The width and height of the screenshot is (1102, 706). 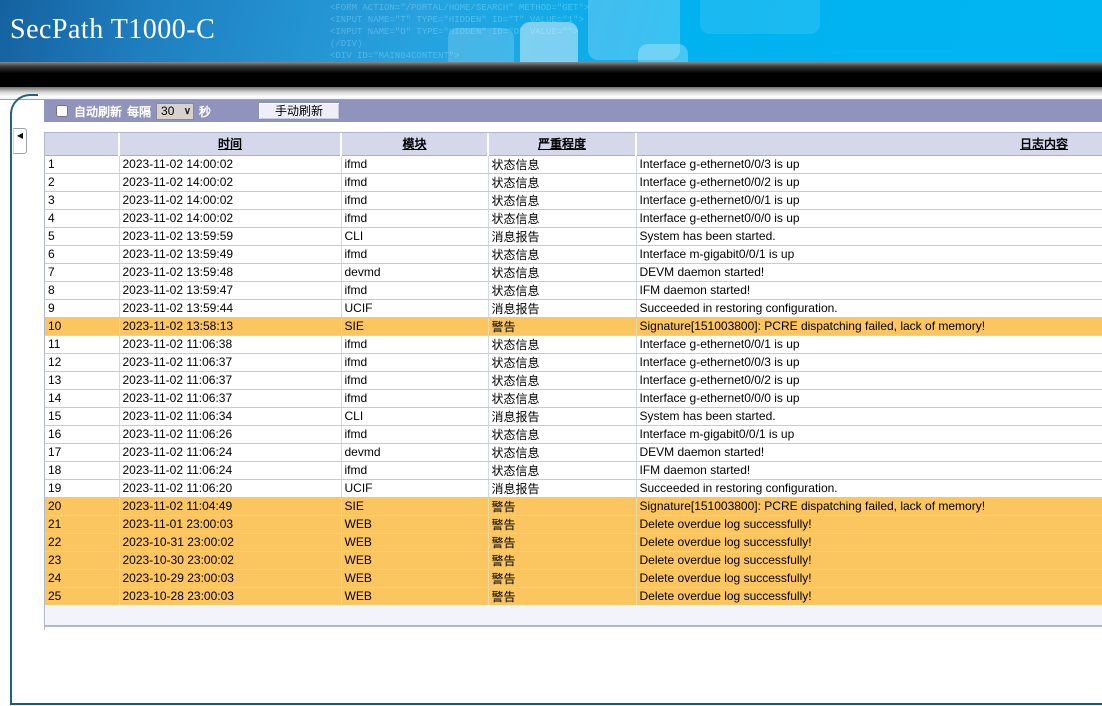 What do you see at coordinates (82, 488) in the screenshot?
I see `cell-no: 19` at bounding box center [82, 488].